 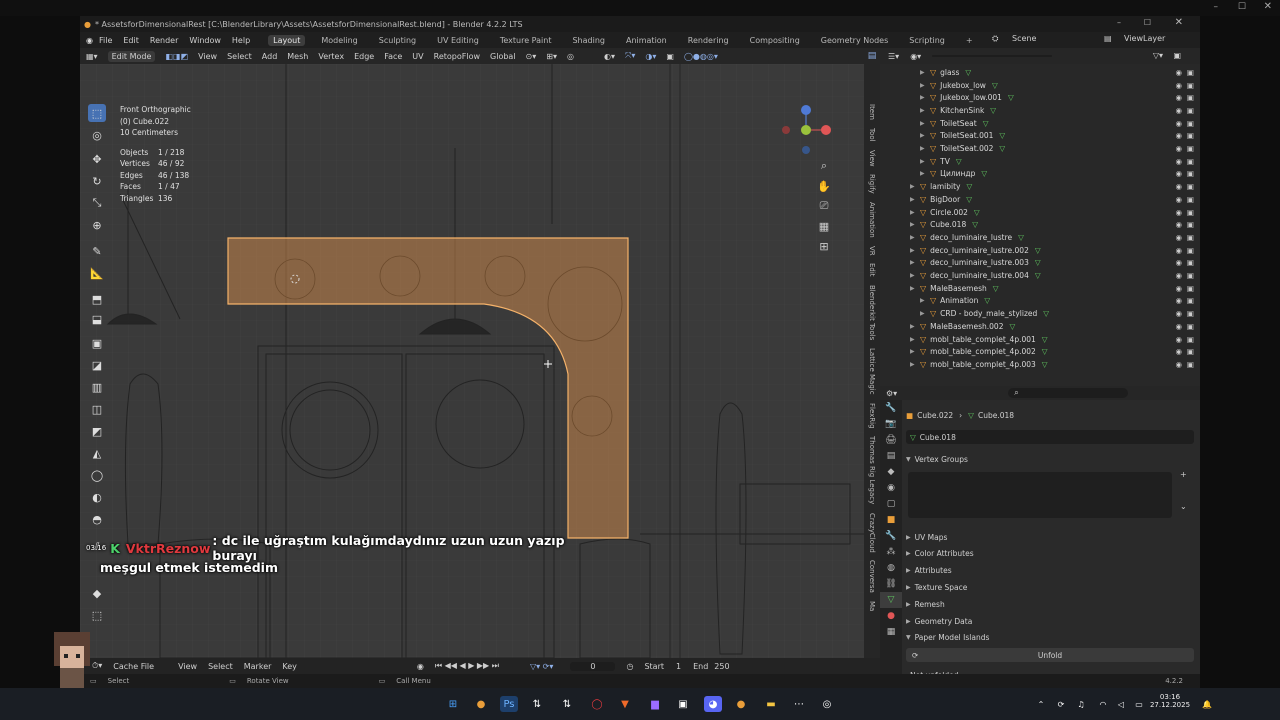 I want to click on blender-taskbar-icon-2: ●, so click(x=741, y=704).